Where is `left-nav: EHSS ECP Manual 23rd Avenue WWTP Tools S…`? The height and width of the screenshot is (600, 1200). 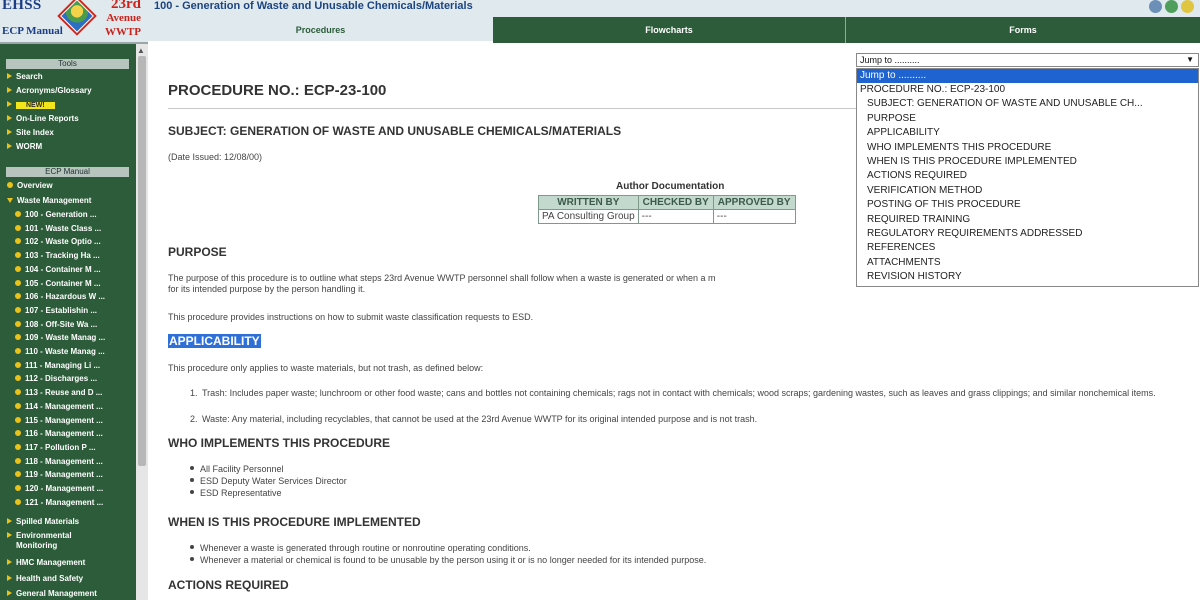
left-nav: EHSS ECP Manual 23rd Avenue WWTP Tools S… is located at coordinates (74, 300).